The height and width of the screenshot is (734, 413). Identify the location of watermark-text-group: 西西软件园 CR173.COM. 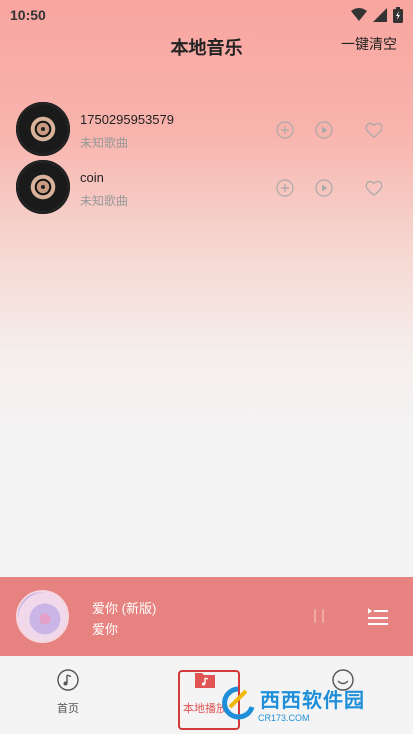
(311, 703).